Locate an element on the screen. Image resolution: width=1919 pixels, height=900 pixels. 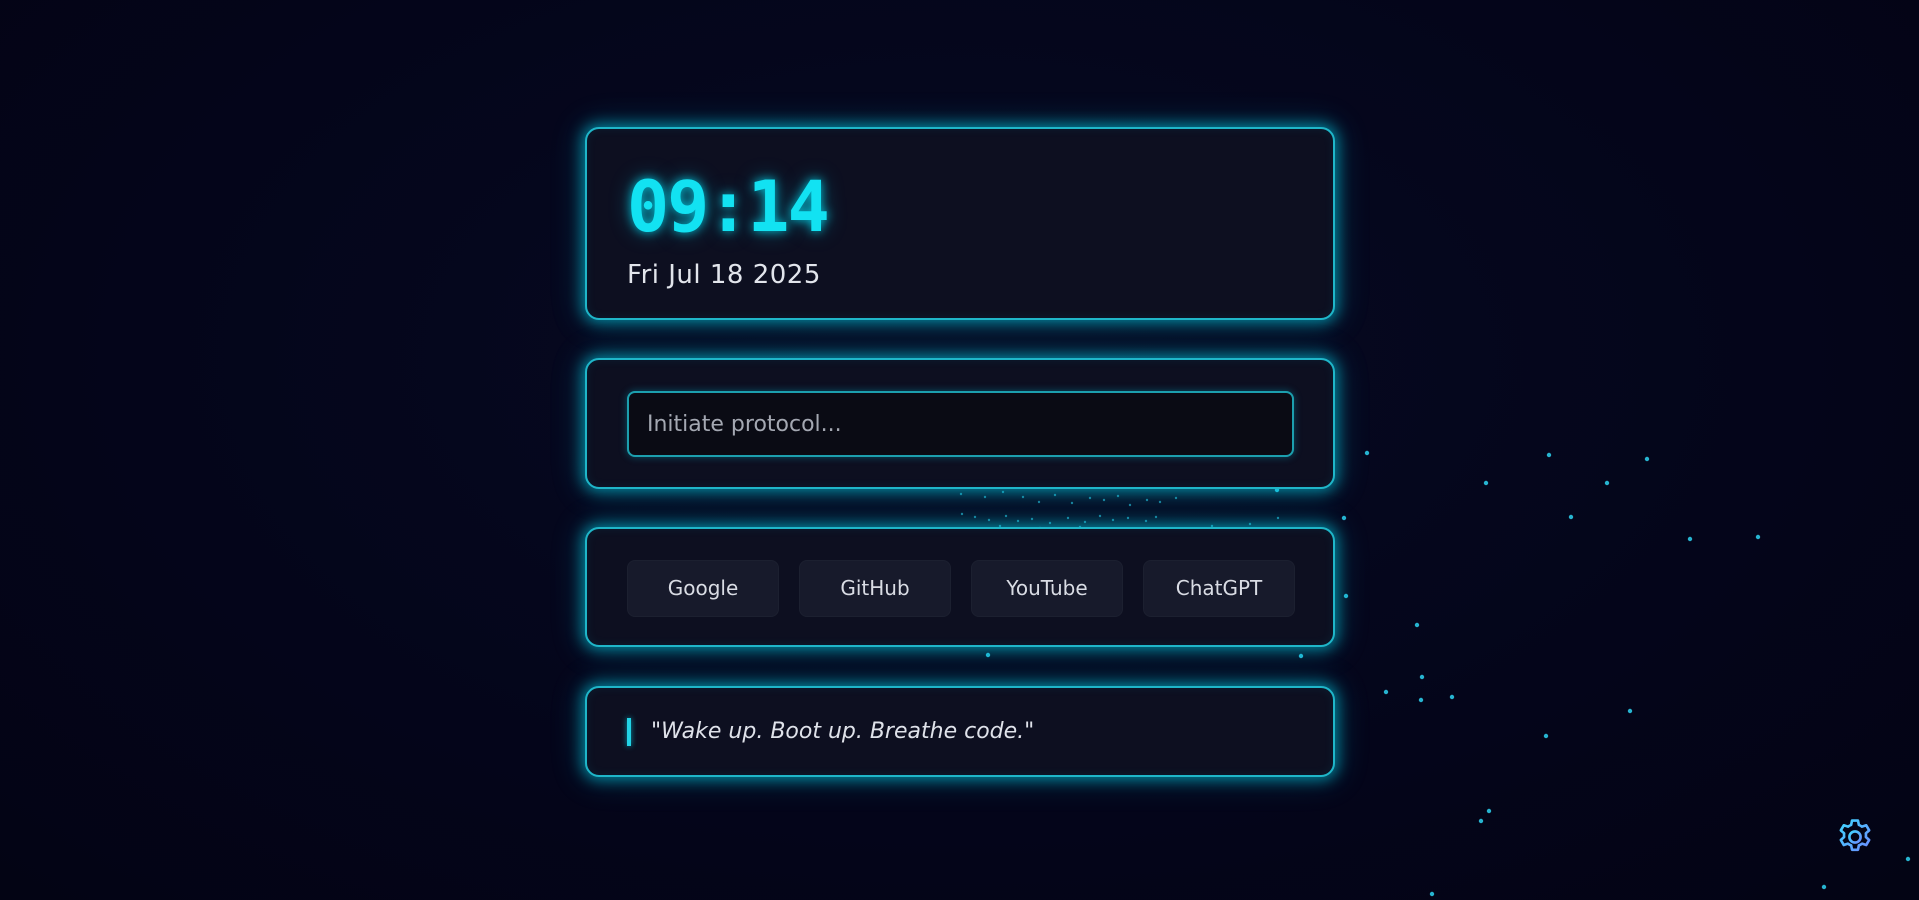
quote-accent-bar is located at coordinates (629, 732).